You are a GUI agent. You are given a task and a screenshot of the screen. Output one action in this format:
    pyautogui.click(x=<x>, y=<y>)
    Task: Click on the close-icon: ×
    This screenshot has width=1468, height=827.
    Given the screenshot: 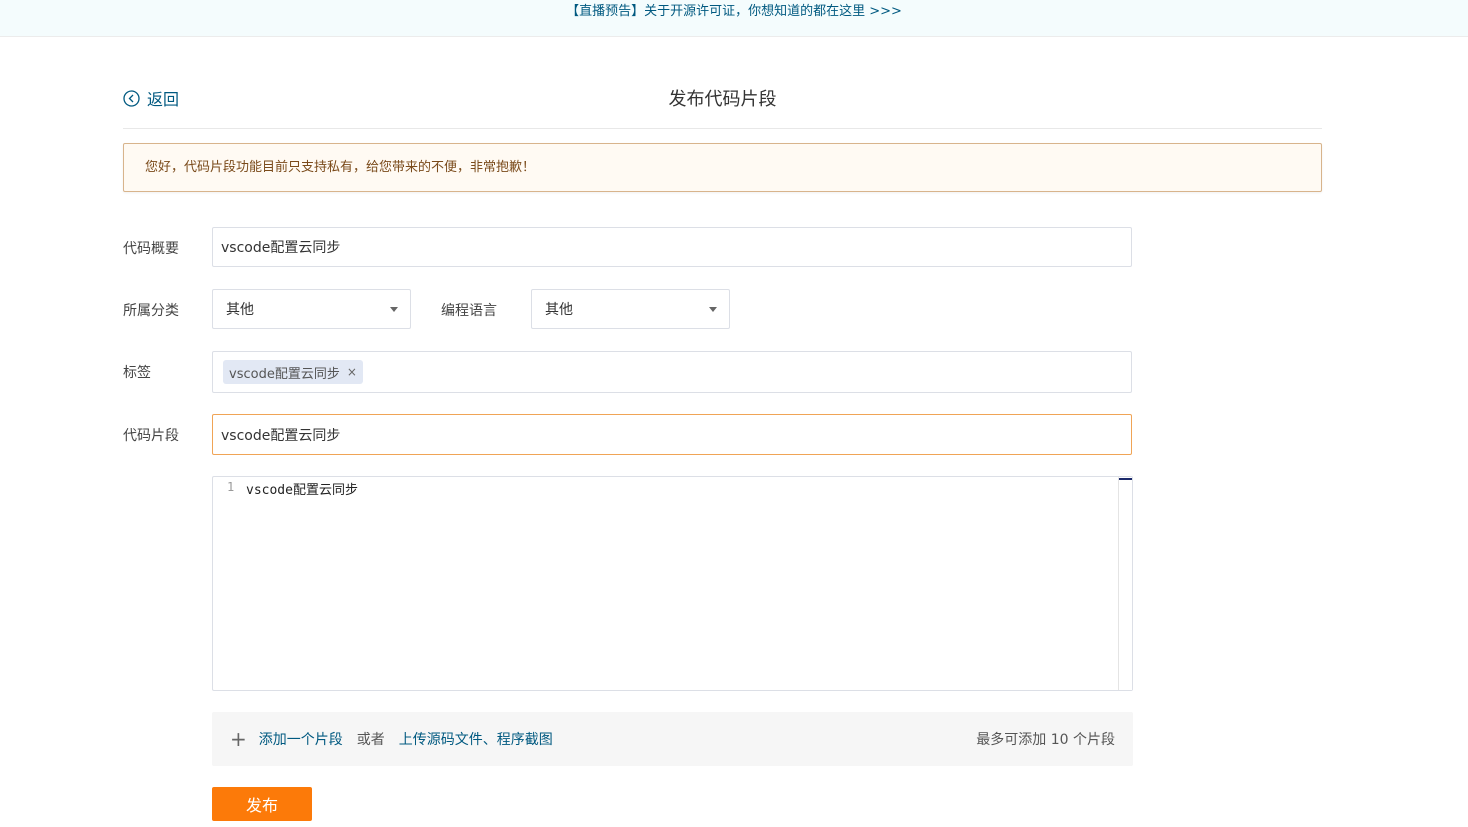 What is the action you would take?
    pyautogui.click(x=352, y=372)
    